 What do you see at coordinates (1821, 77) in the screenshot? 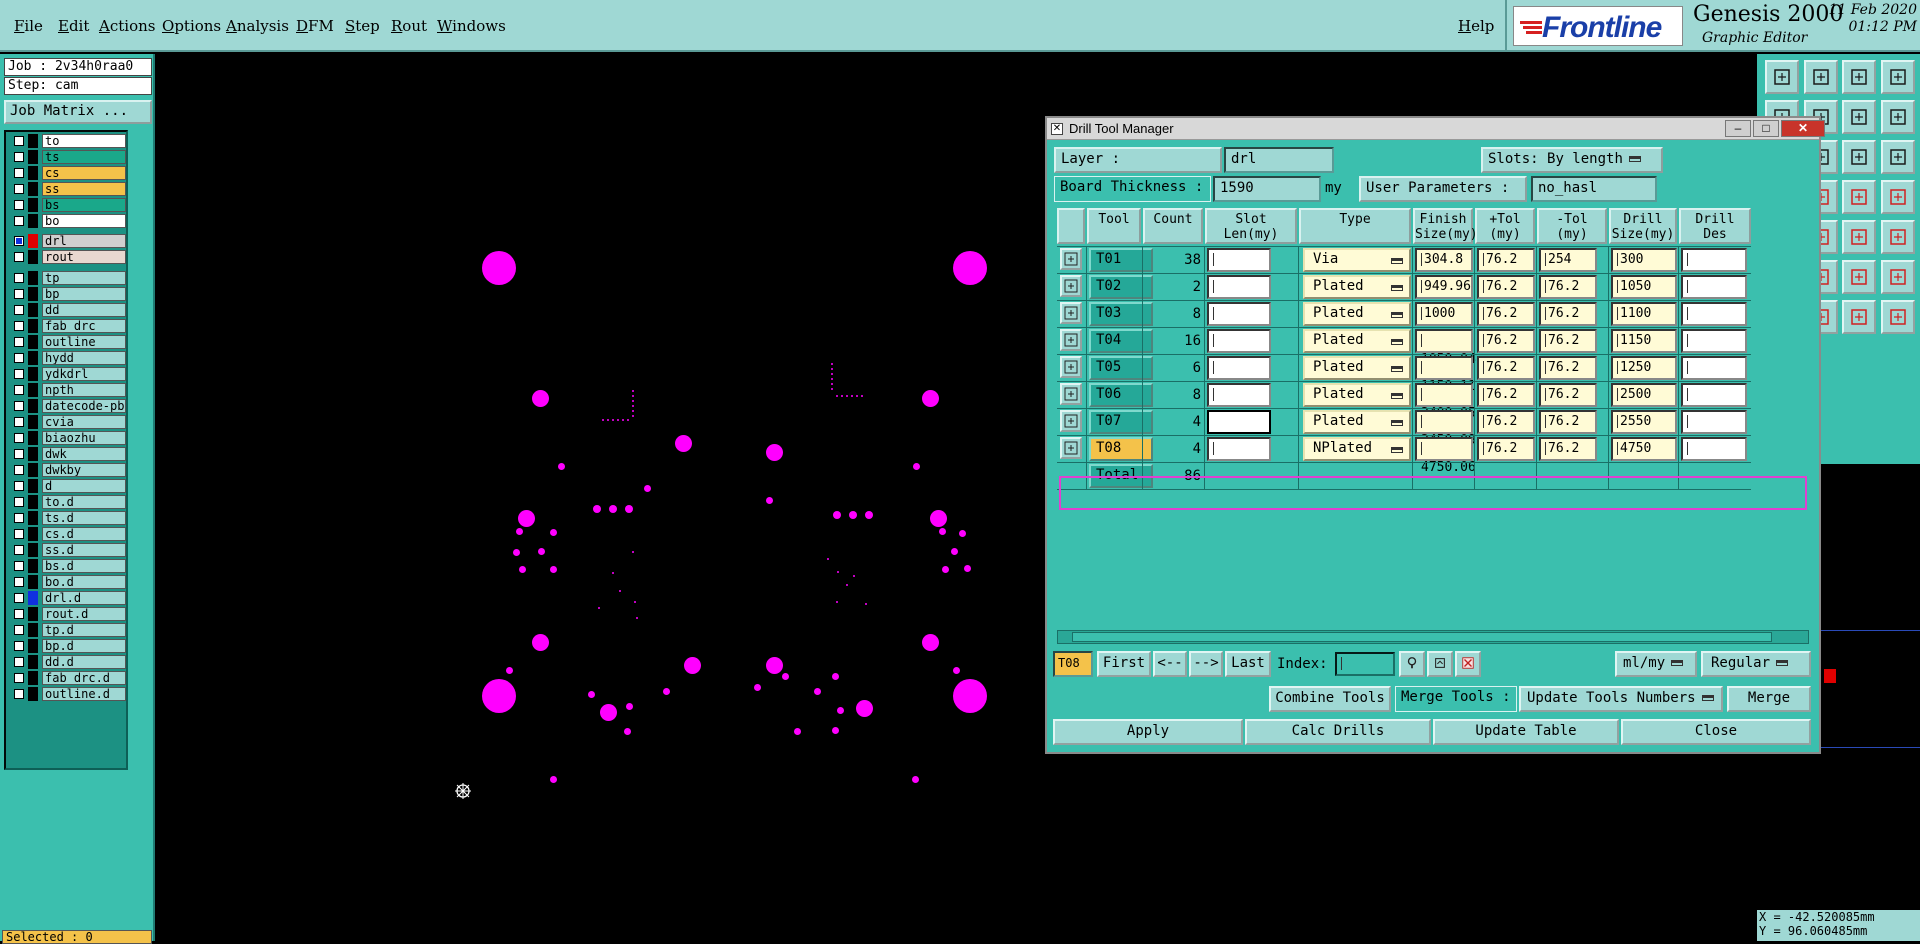
I see `toolbar-button-import` at bounding box center [1821, 77].